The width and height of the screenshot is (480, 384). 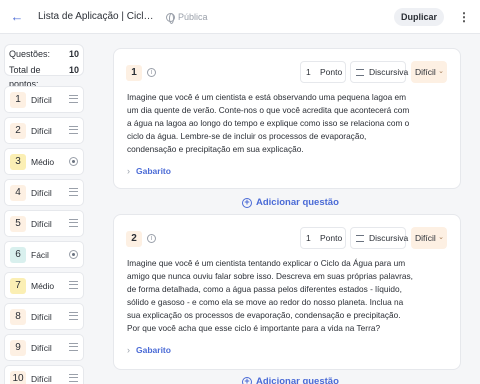 What do you see at coordinates (40, 255) in the screenshot?
I see `difficulty-label: Fácil` at bounding box center [40, 255].